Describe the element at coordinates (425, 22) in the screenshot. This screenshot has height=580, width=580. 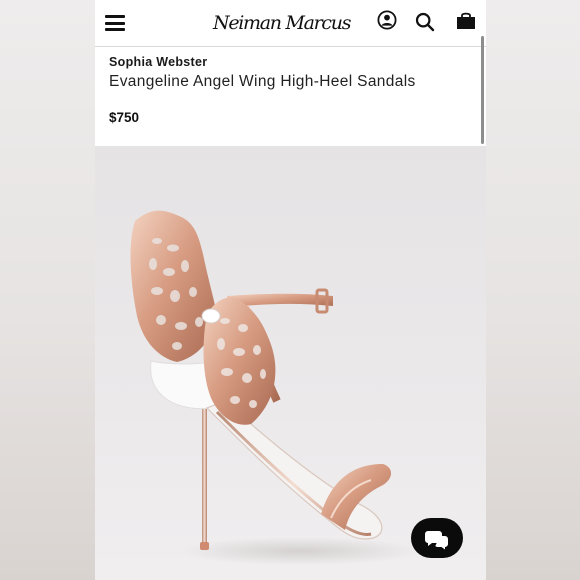
I see `search-icon` at that location.